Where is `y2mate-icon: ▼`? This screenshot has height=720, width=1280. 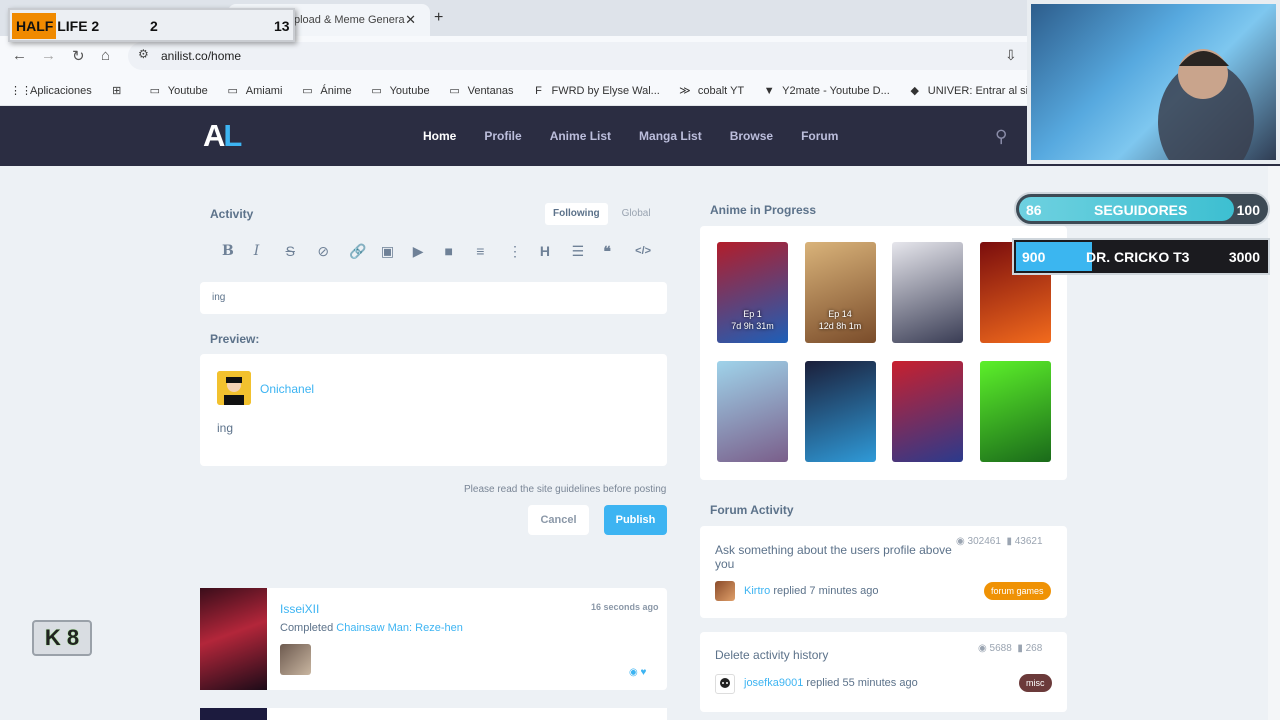 y2mate-icon: ▼ is located at coordinates (769, 90).